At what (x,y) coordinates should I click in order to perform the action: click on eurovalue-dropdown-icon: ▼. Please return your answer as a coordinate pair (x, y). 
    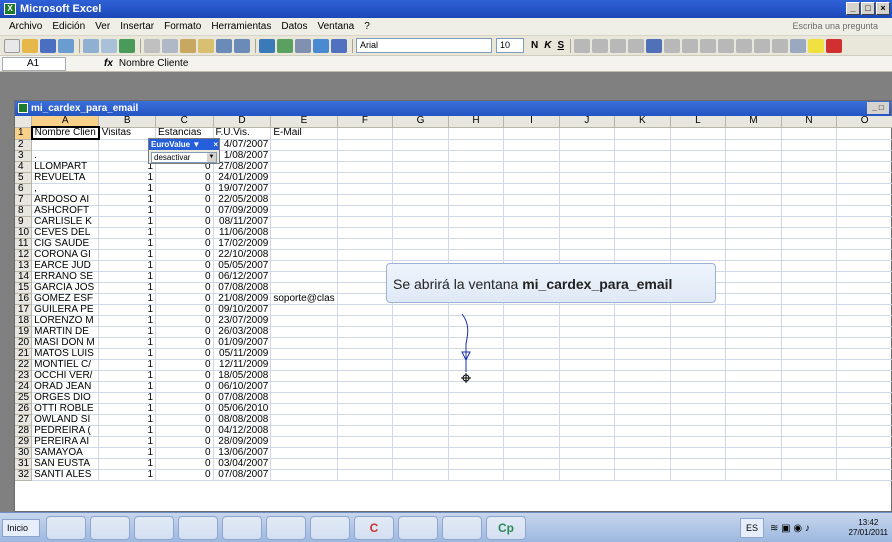
    Looking at the image, I should click on (196, 144).